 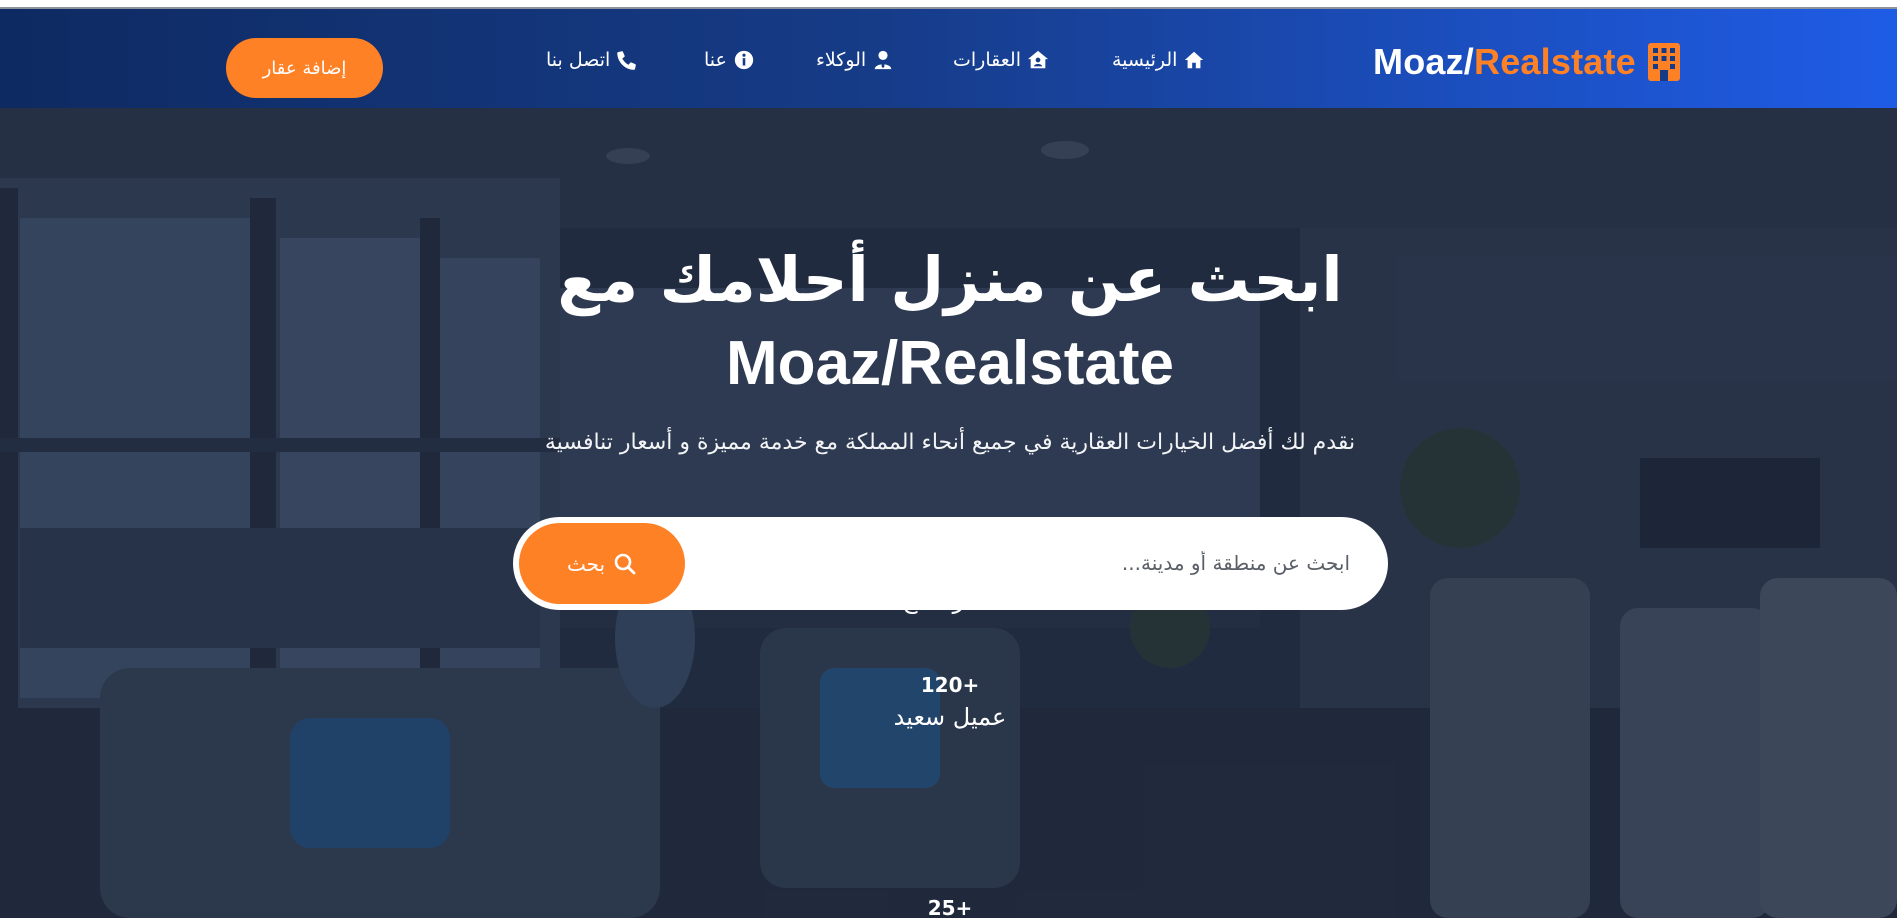 What do you see at coordinates (950, 322) in the screenshot?
I see `hero-title: ابحث عن منزل أحلامك مع Moaz/Realstate` at bounding box center [950, 322].